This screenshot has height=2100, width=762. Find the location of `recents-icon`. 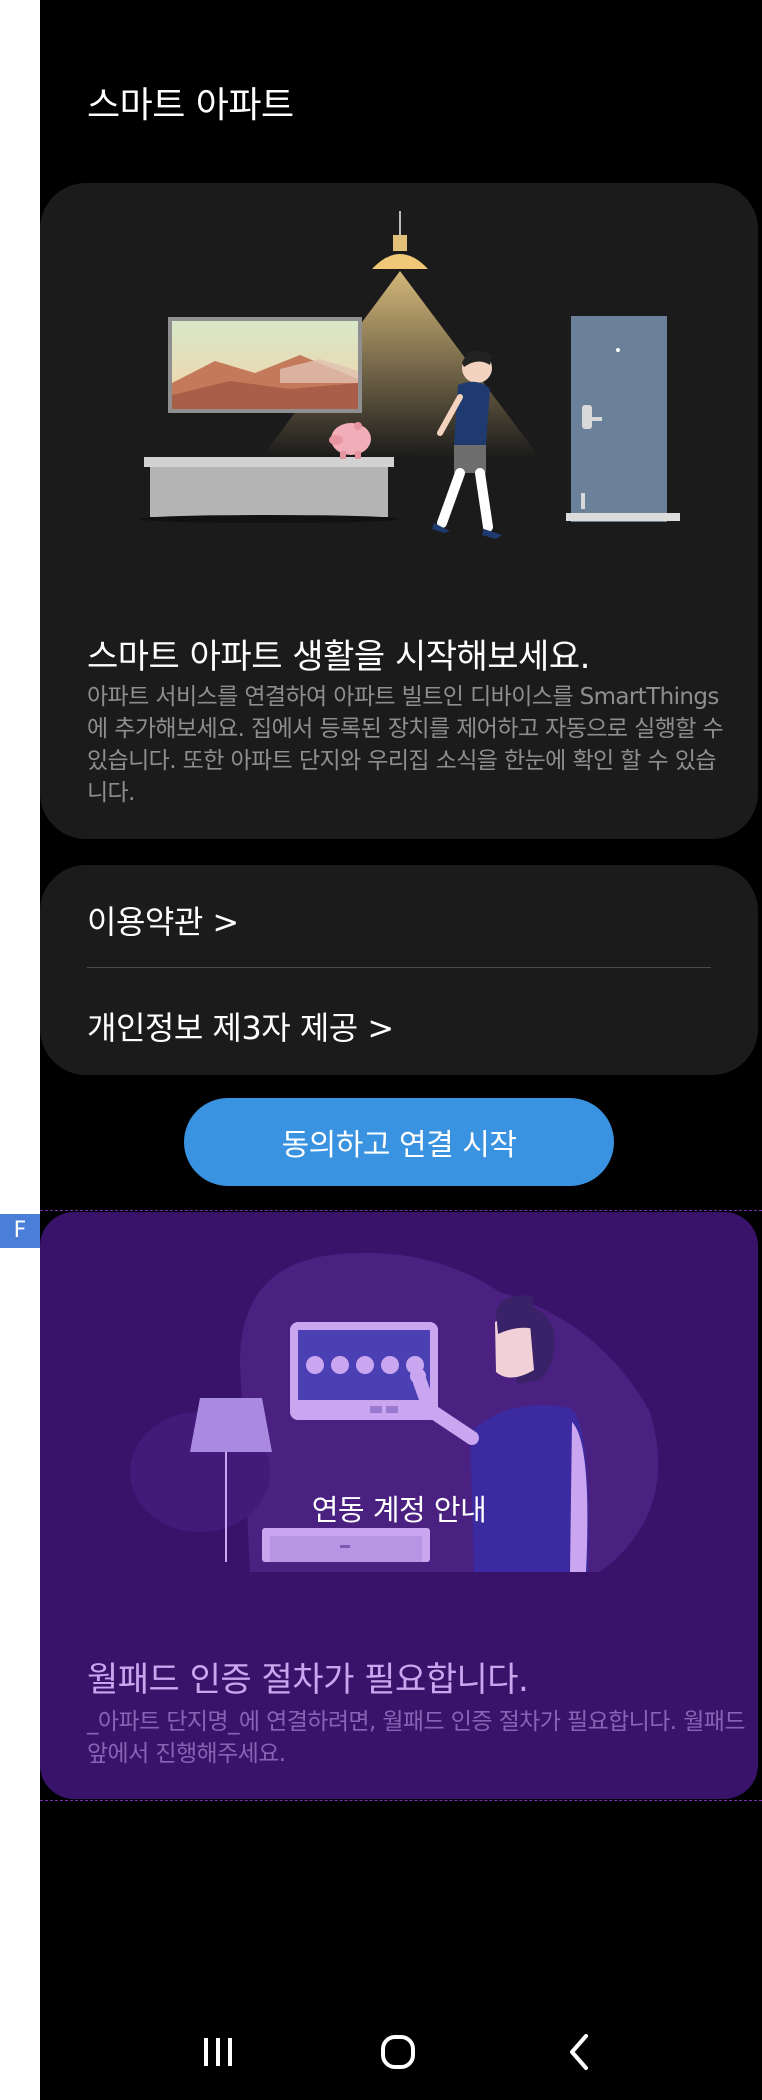

recents-icon is located at coordinates (218, 2052).